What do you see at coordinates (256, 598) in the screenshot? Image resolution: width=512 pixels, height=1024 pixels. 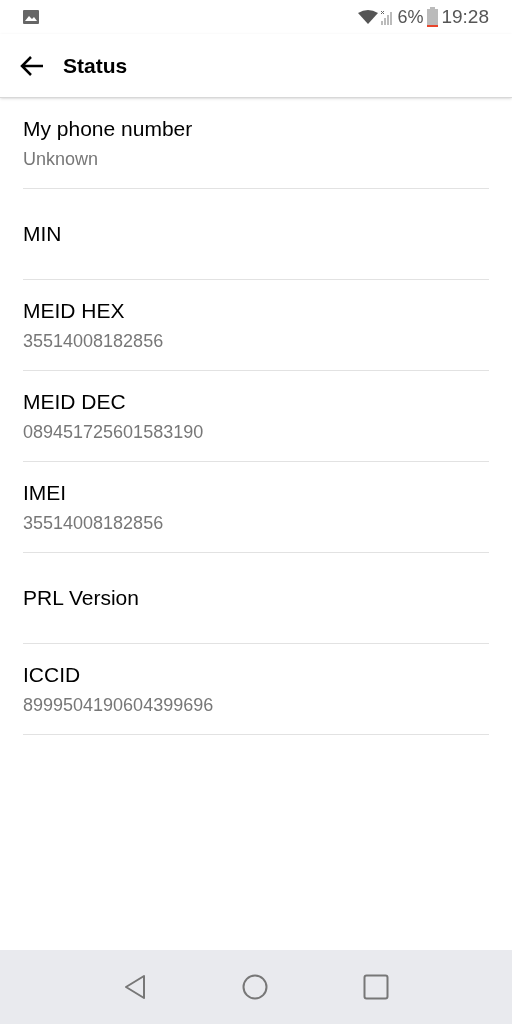 I see `list-item: PRL Version` at bounding box center [256, 598].